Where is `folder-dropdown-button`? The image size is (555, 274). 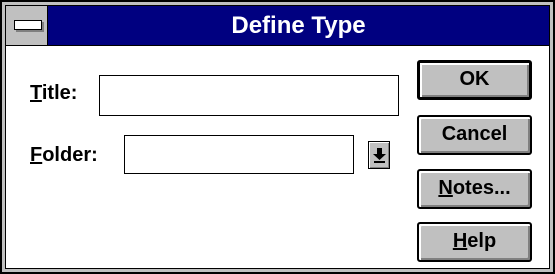
folder-dropdown-button is located at coordinates (379, 155).